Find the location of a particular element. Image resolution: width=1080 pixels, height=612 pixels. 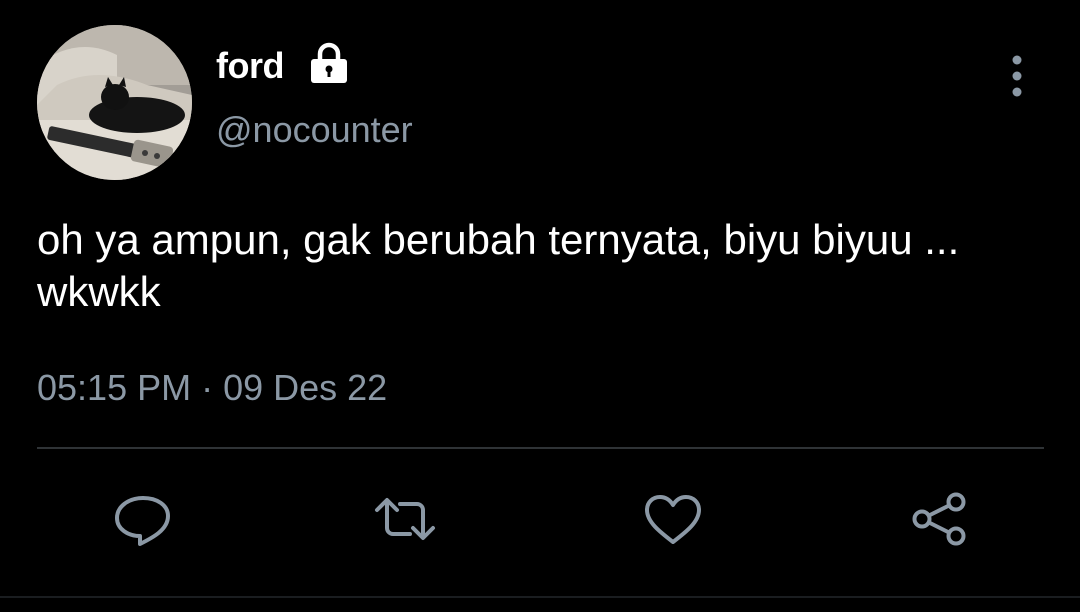

bottom-divider is located at coordinates (540, 597).